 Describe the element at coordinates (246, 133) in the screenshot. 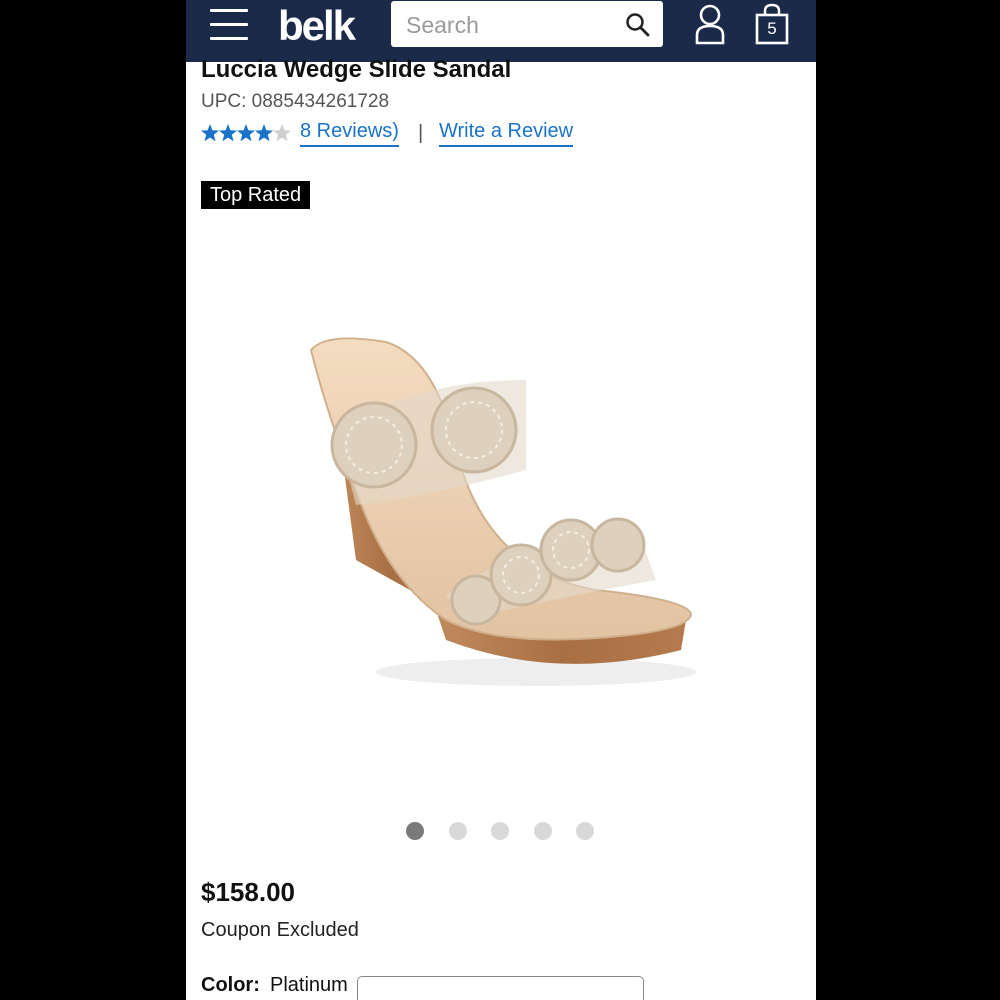

I see `rating-stars-icon` at that location.